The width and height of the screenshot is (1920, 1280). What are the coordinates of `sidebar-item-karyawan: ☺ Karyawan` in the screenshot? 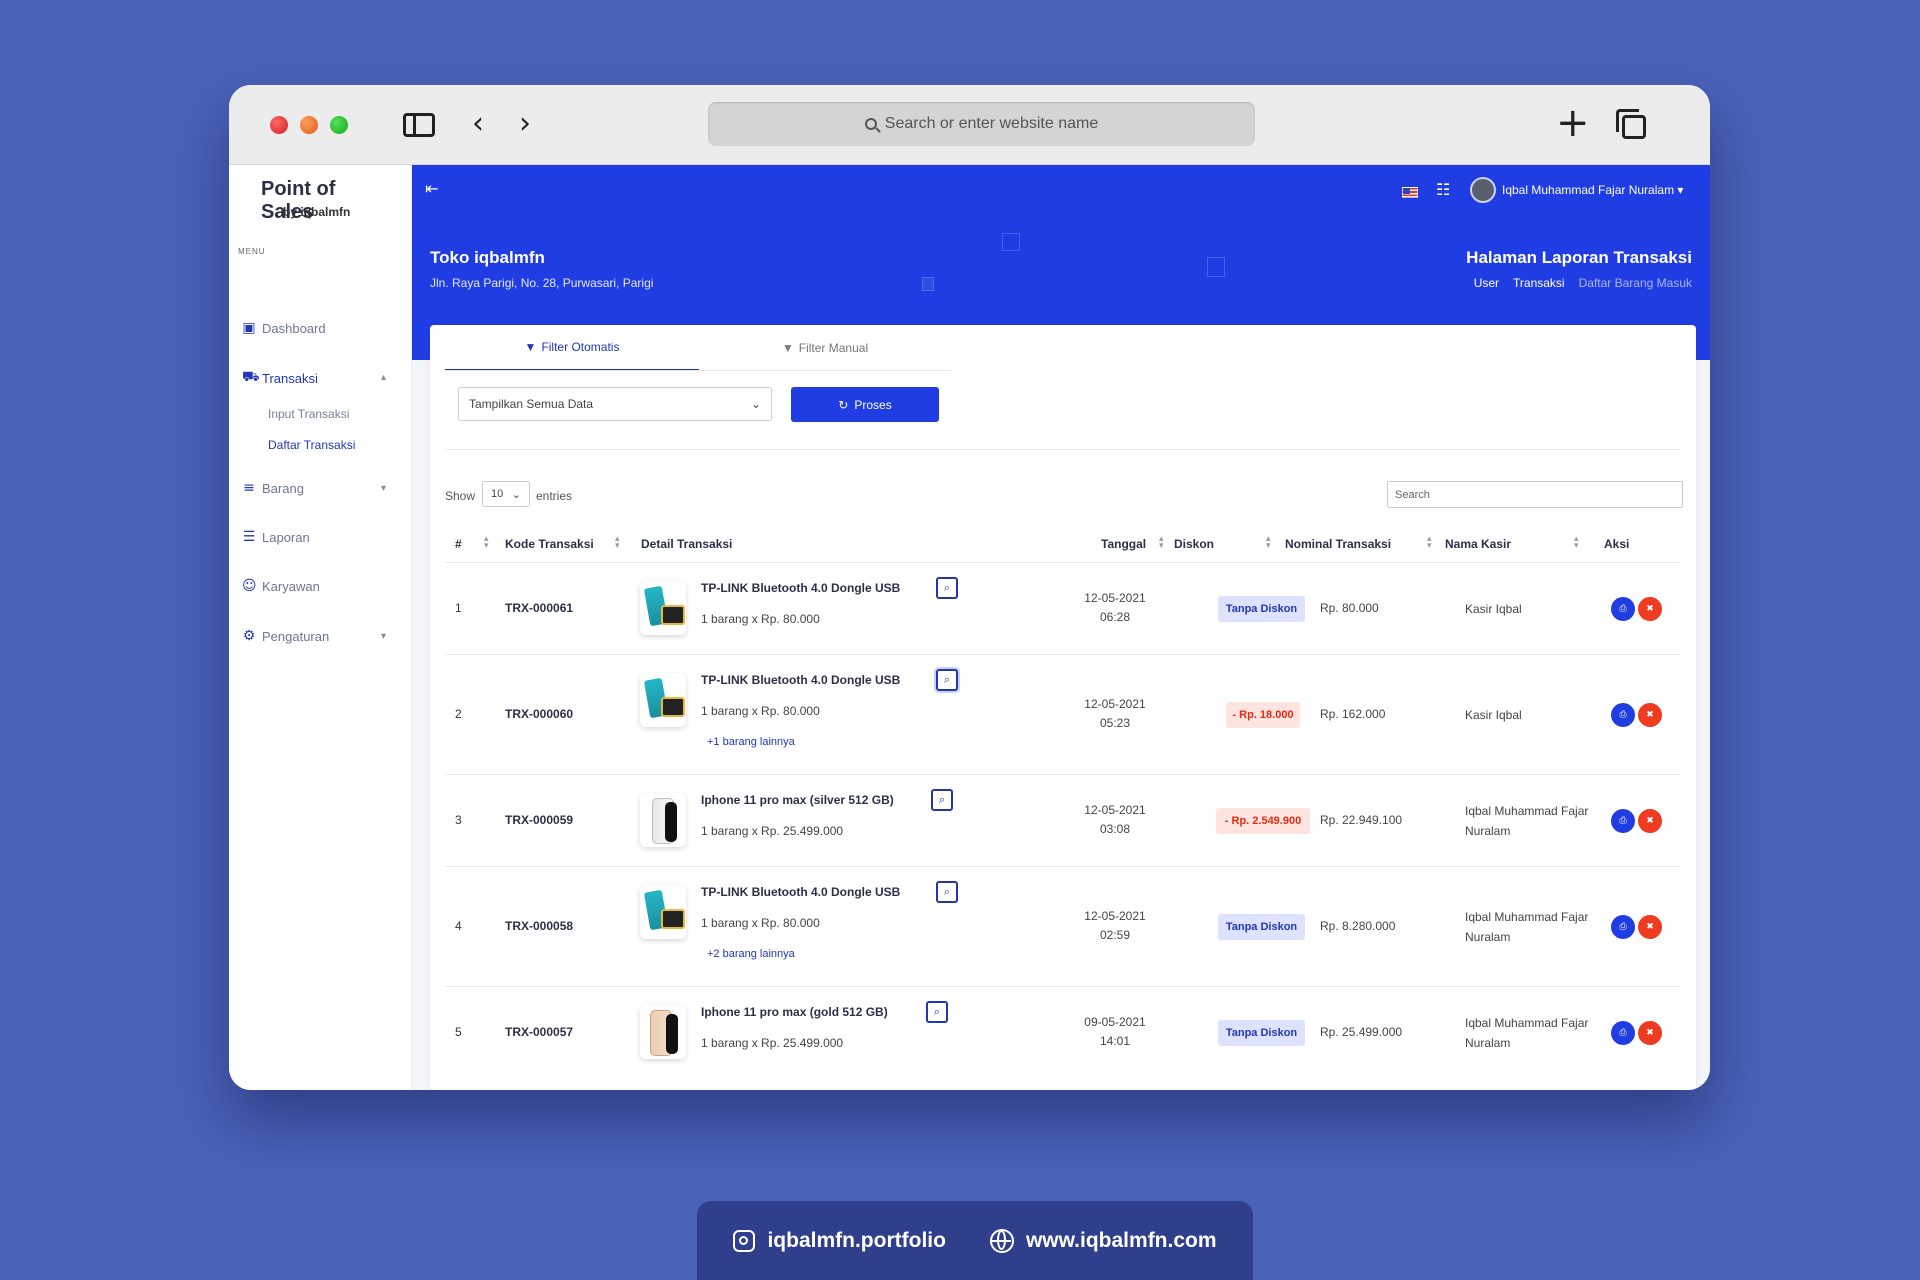 It's located at (281, 586).